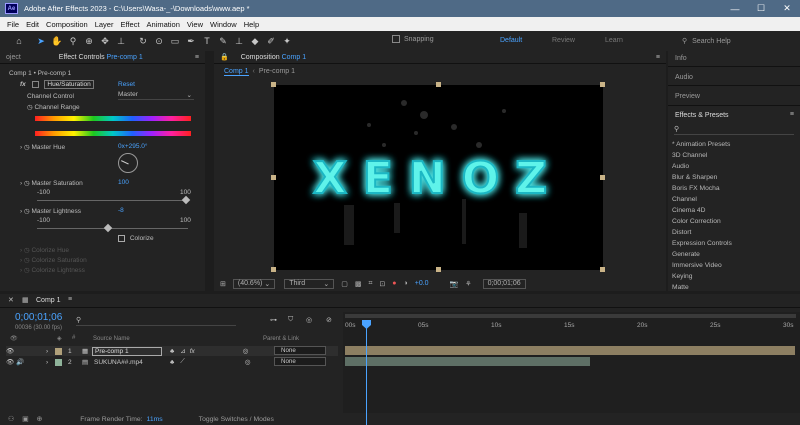  Describe the element at coordinates (48, 300) in the screenshot. I see `timeline-tab: Comp 1` at that location.